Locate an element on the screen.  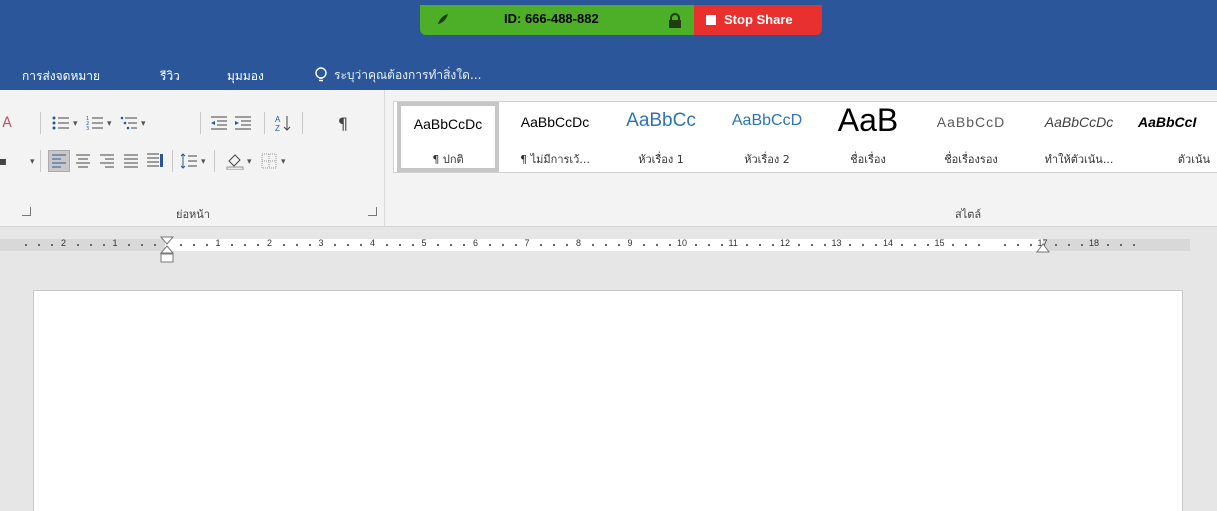
font-color-icon: ▪ is located at coordinates (7, 161).